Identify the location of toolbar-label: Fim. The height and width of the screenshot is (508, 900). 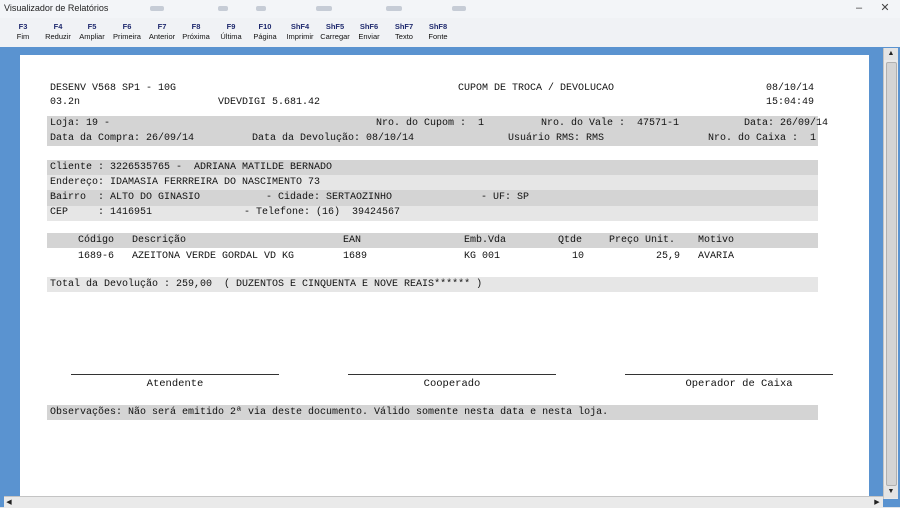
(23, 36).